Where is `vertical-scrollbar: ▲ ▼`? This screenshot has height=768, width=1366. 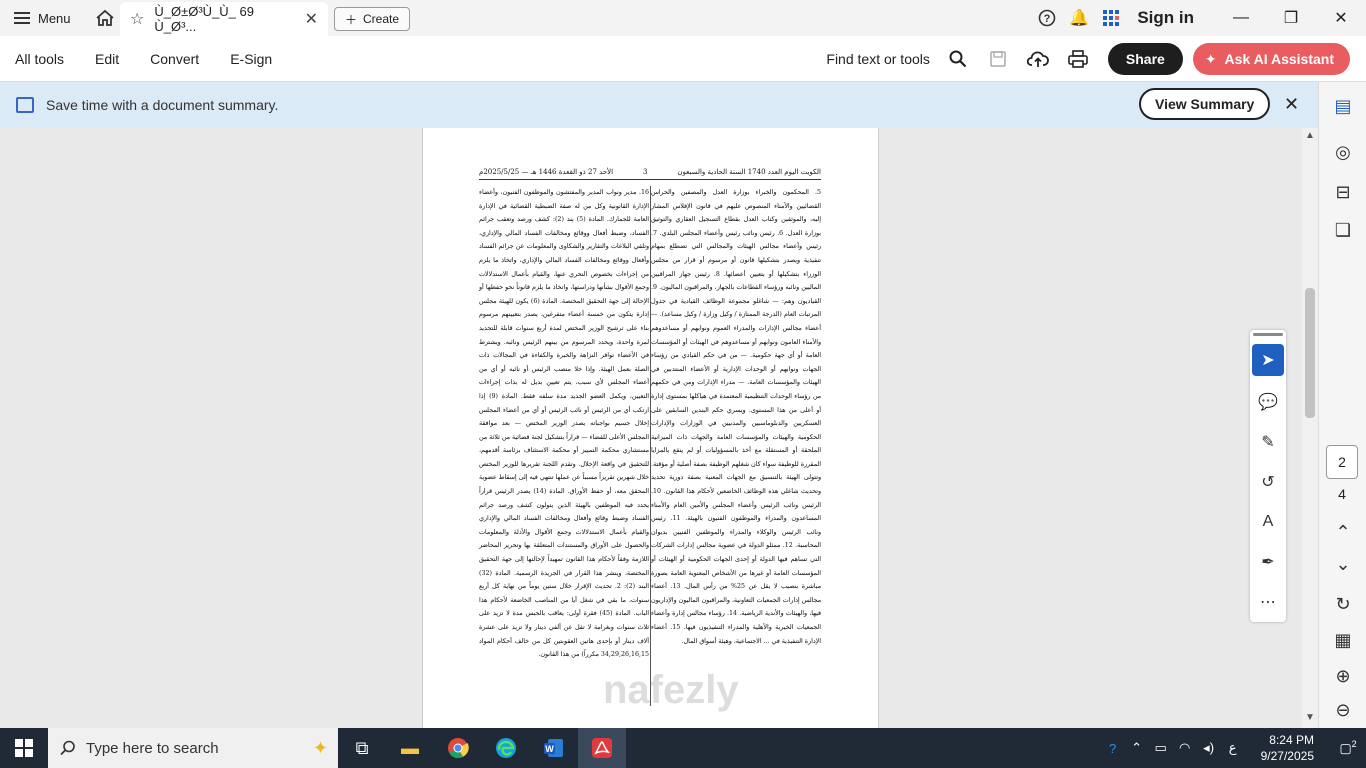 vertical-scrollbar: ▲ ▼ is located at coordinates (1310, 428).